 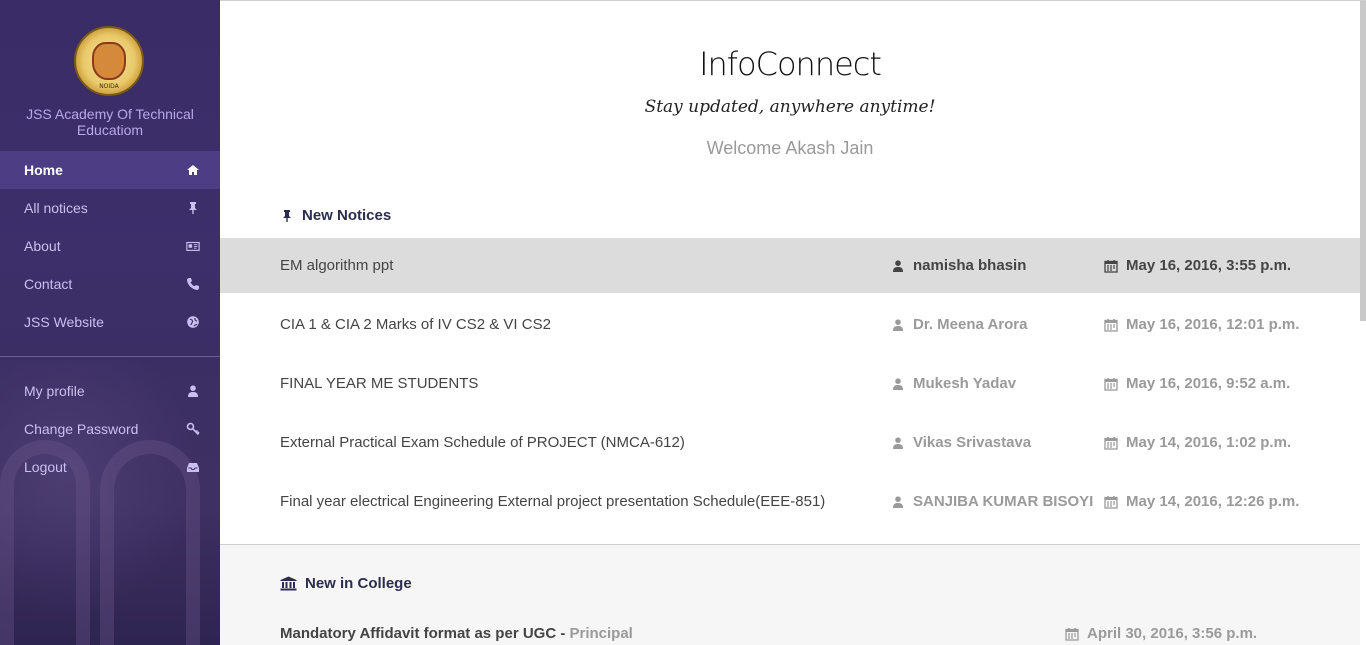 What do you see at coordinates (42, 246) in the screenshot?
I see `nav-item-label: About` at bounding box center [42, 246].